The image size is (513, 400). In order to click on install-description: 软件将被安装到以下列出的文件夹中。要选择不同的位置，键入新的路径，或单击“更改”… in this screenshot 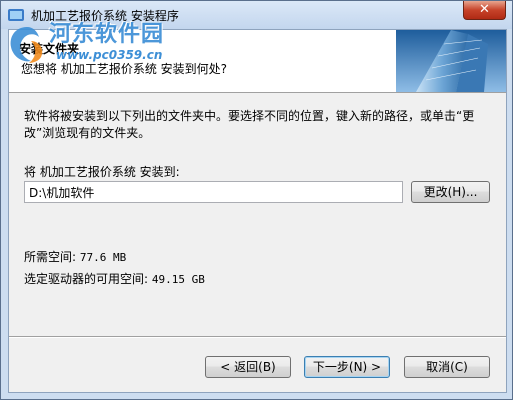, I will do `click(249, 124)`.